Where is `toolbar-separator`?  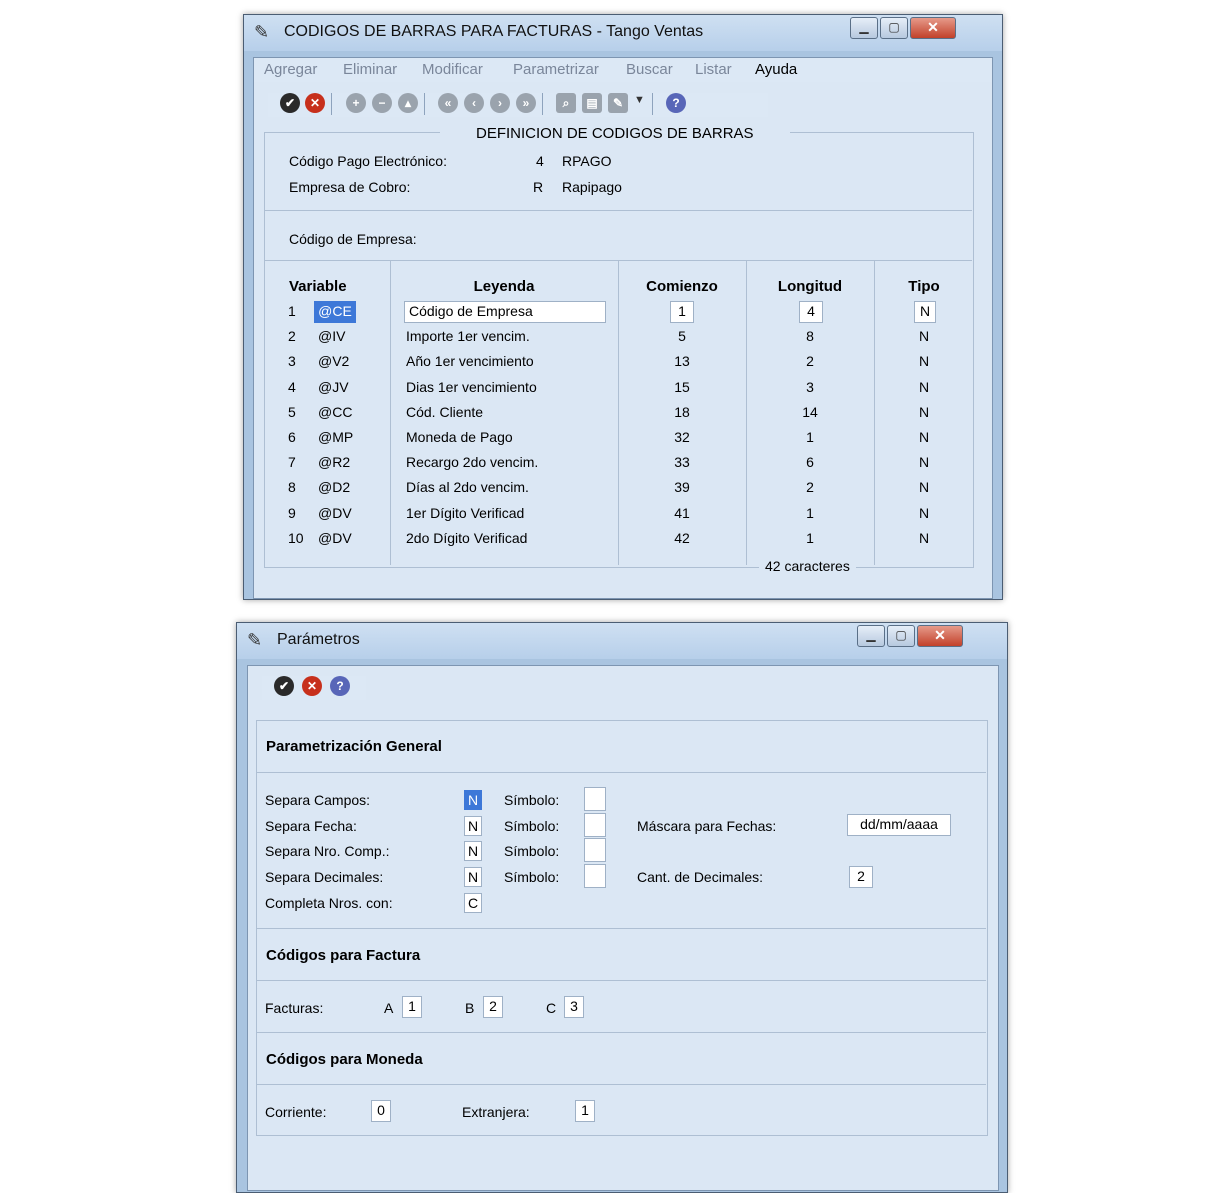 toolbar-separator is located at coordinates (542, 104).